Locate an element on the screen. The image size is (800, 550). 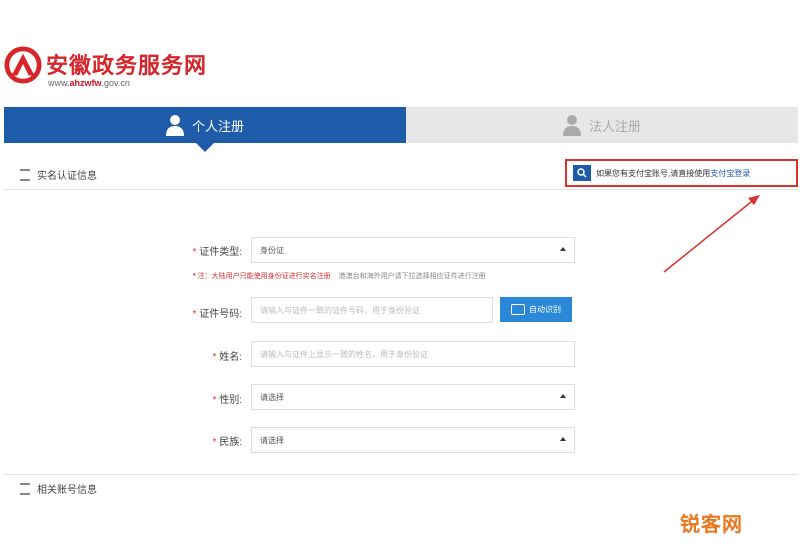
alipay-login-notice: 如果您有支付宝账号,请直接使用 支付宝登录 is located at coordinates (681, 173).